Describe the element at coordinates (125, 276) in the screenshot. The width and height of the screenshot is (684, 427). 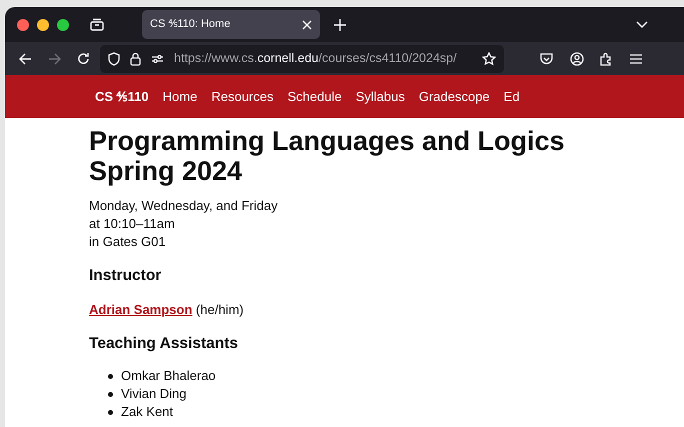
I see `section-heading: Instructor` at that location.